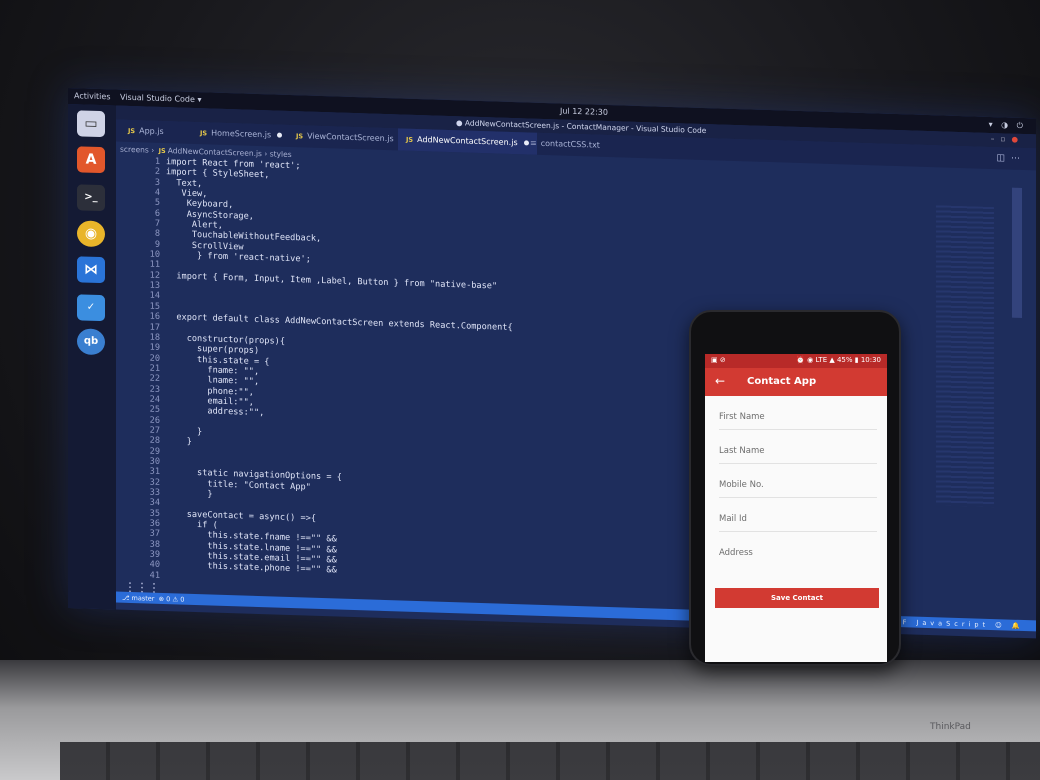 Image resolution: width=1040 pixels, height=780 pixels. Describe the element at coordinates (720, 381) in the screenshot. I see `back-arrow-icon: ←` at that location.